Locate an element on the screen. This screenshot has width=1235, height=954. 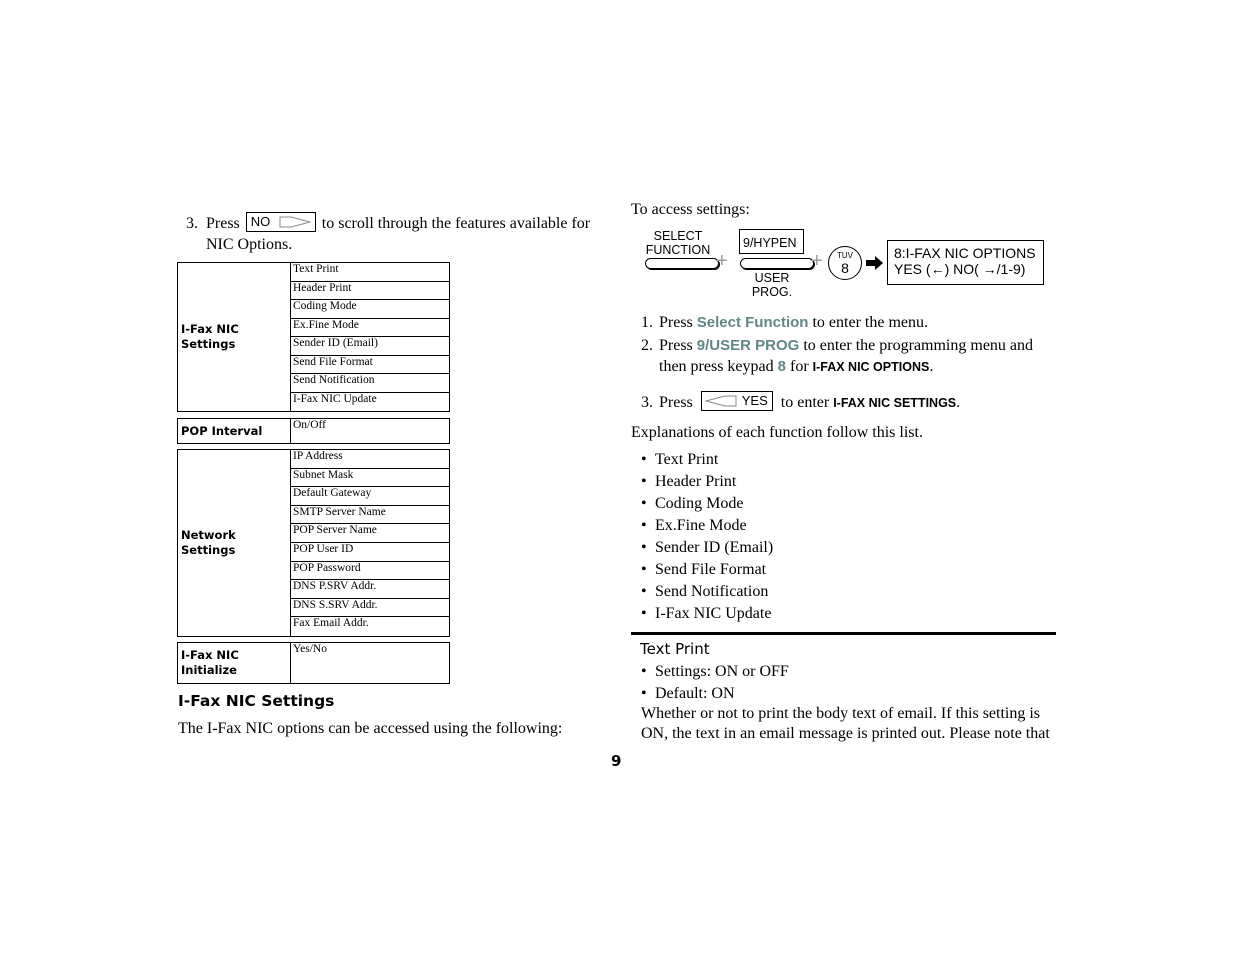
lcd-line1: 8:I-FAX NIC OPTIONS is located at coordinates (965, 253).